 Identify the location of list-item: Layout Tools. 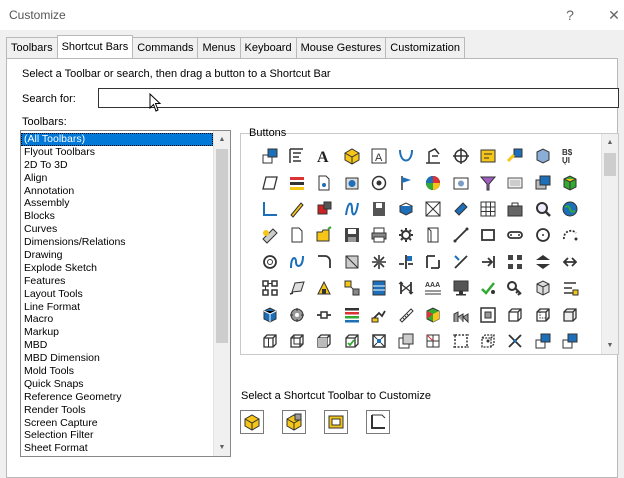
(117, 294).